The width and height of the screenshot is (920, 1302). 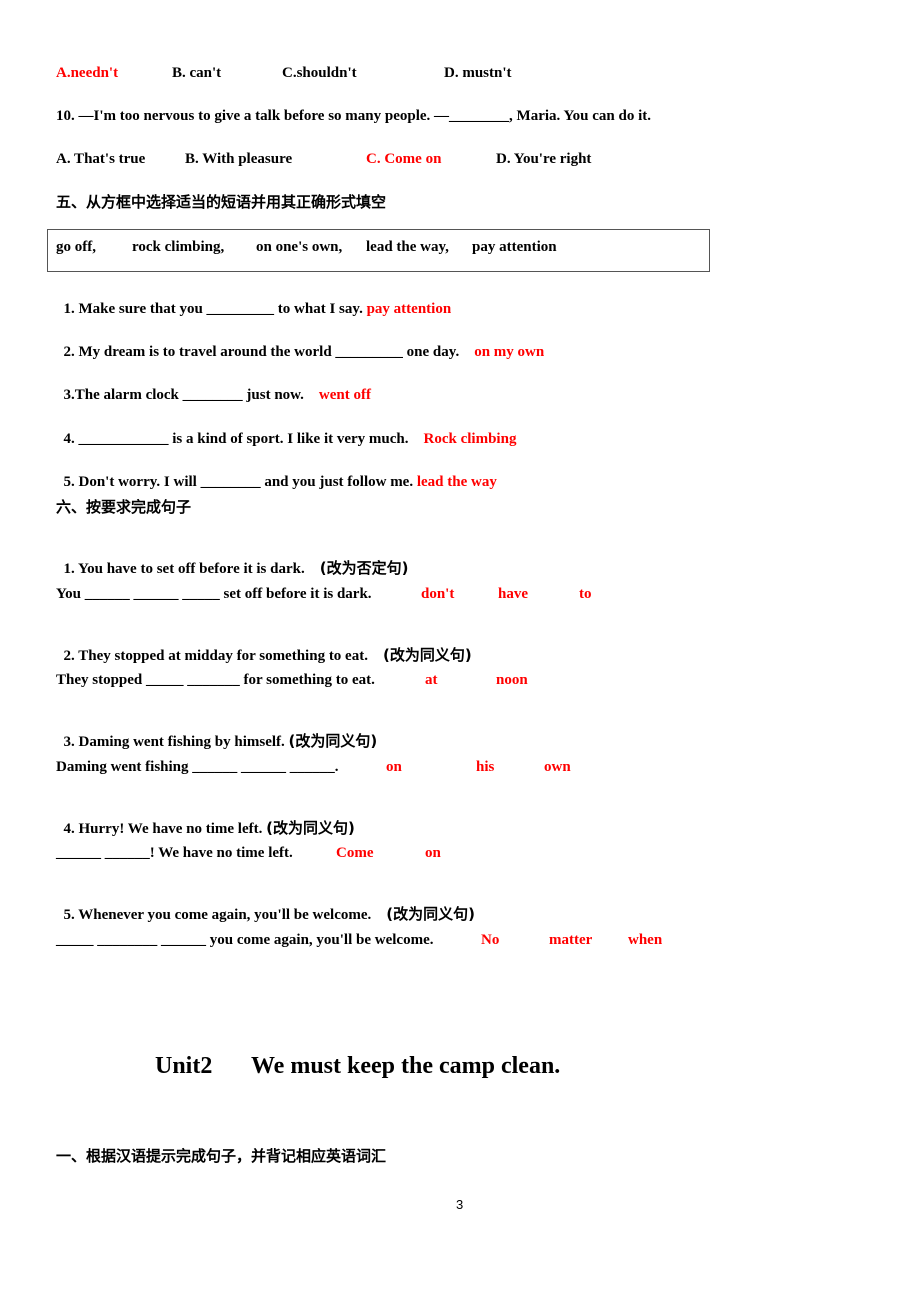 I want to click on answer: his, so click(x=485, y=767).